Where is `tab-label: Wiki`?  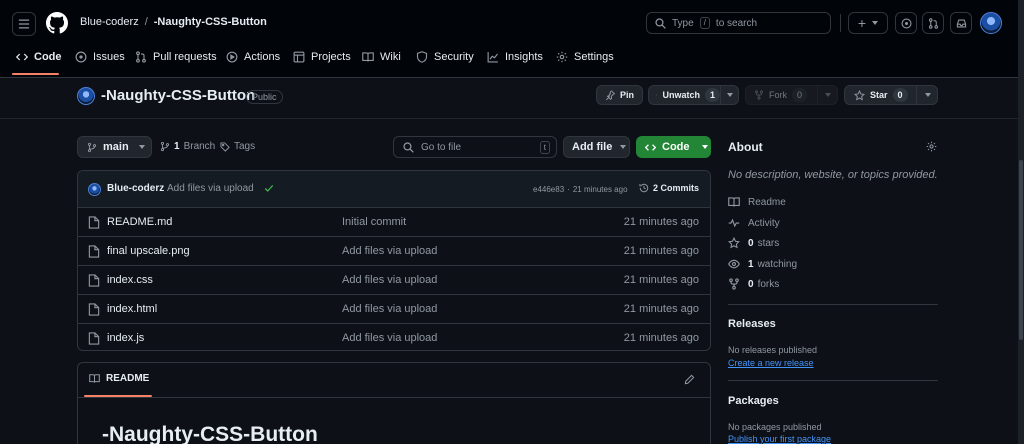
tab-label: Wiki is located at coordinates (390, 57).